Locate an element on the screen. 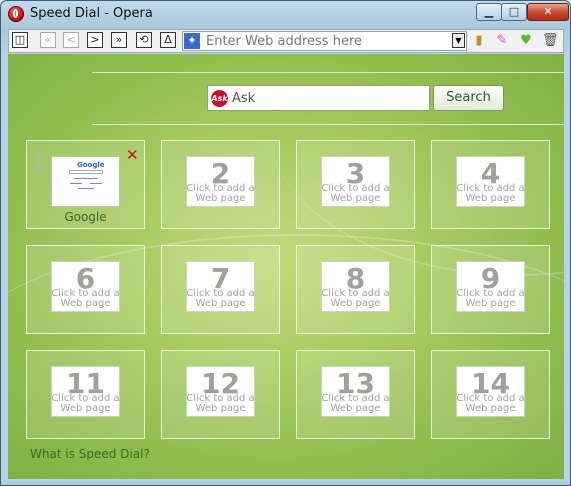 The width and height of the screenshot is (571, 486). search-input: Ask is located at coordinates (243, 98).